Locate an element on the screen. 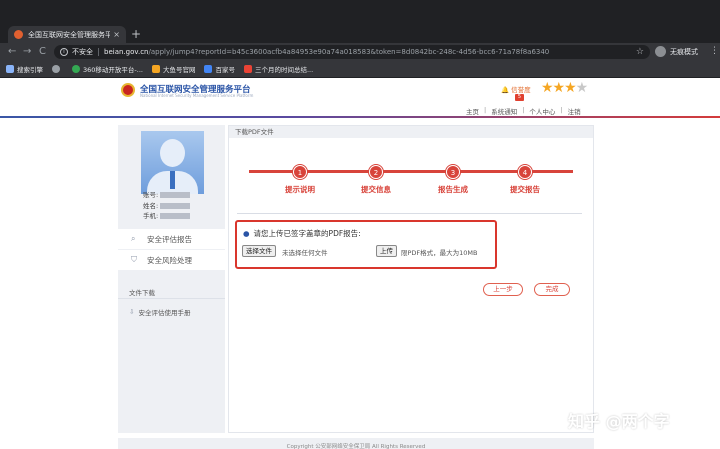  site-favicon-icon is located at coordinates (18, 34).